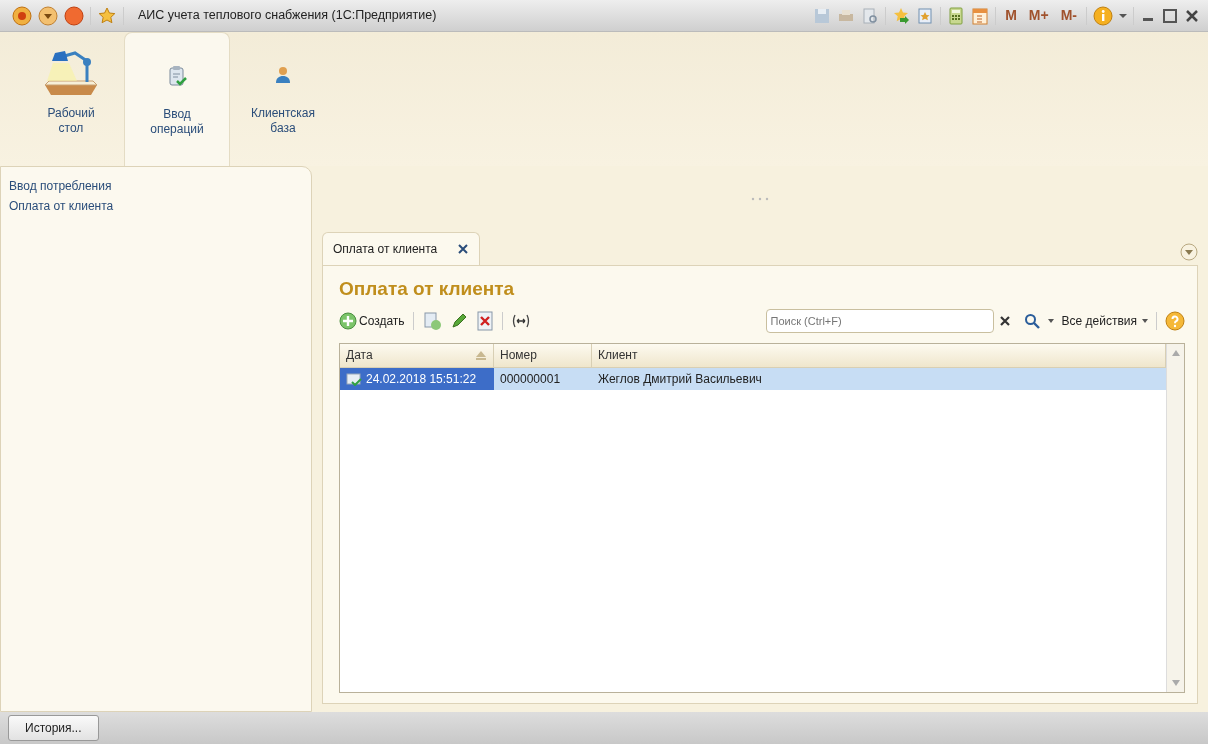 The width and height of the screenshot is (1208, 744). Describe the element at coordinates (484, 320) in the screenshot. I see `delete-mark-icon` at that location.